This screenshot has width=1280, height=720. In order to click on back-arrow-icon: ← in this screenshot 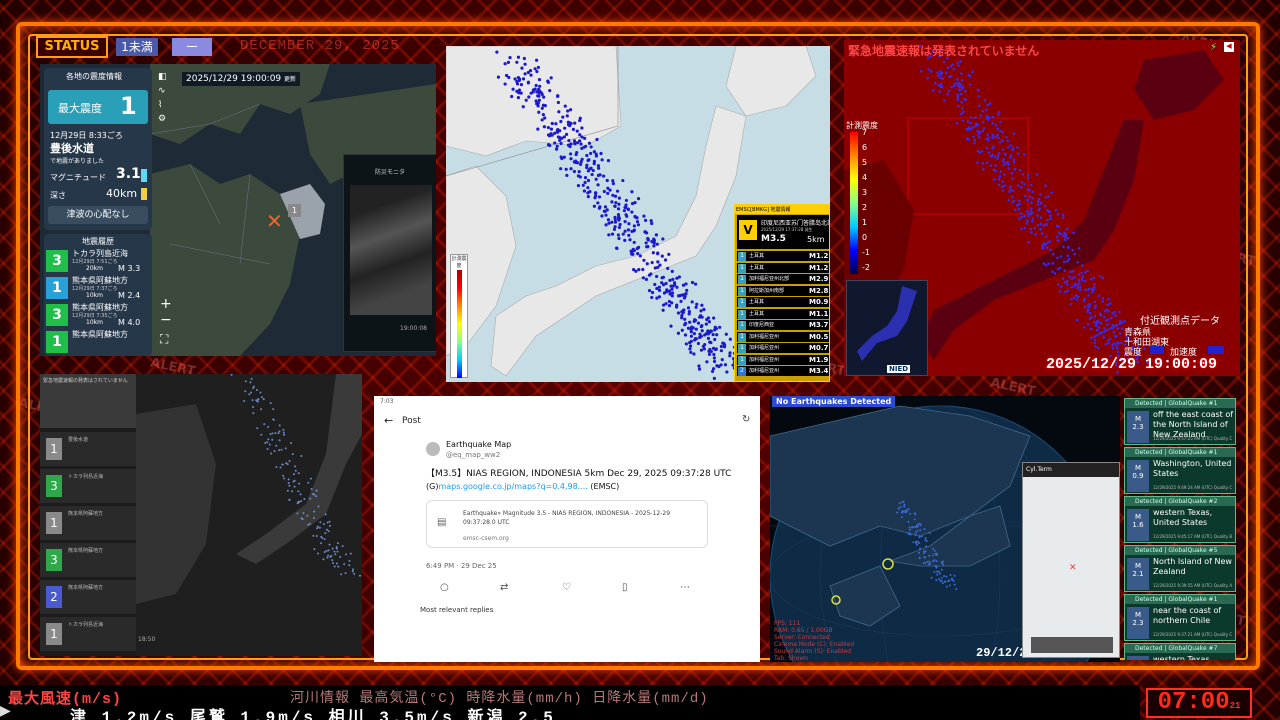, I will do `click(388, 420)`.